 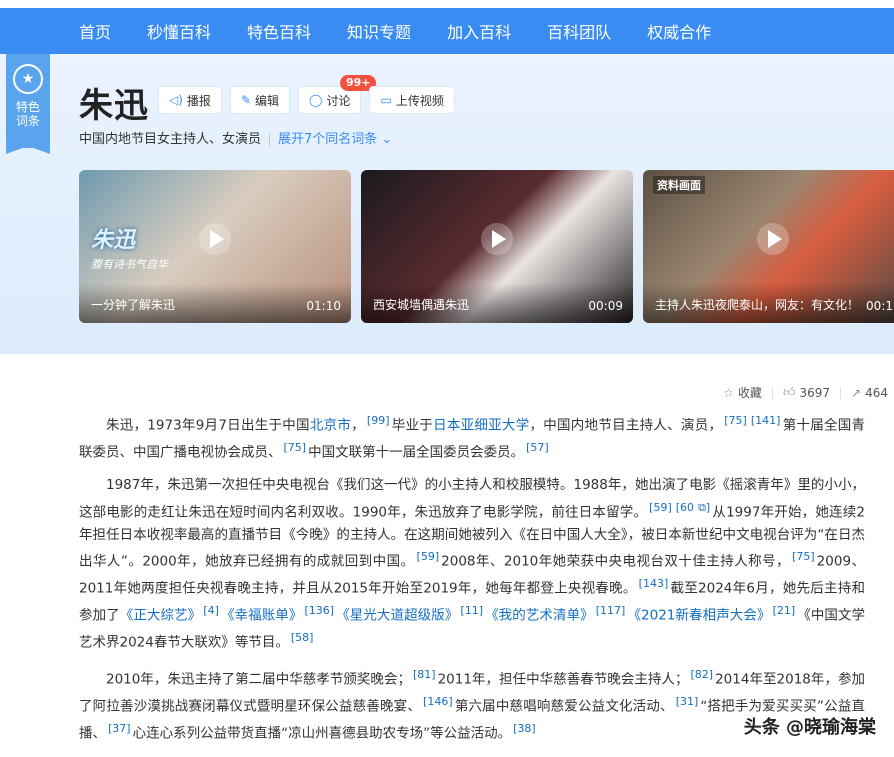 What do you see at coordinates (481, 426) in the screenshot?
I see `link-asia-university: 日本亚细亚大学` at bounding box center [481, 426].